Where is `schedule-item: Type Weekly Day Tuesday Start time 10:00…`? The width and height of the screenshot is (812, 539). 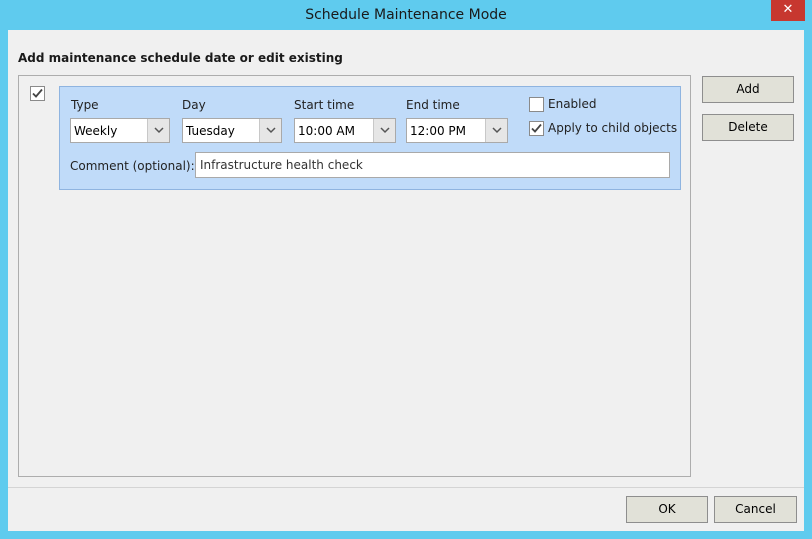 schedule-item: Type Weekly Day Tuesday Start time 10:00… is located at coordinates (370, 138).